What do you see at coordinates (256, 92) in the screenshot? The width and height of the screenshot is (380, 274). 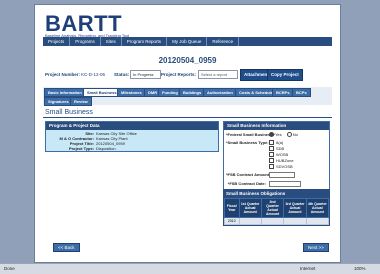 I see `tab-costs-schedule: Costs & Schedule` at bounding box center [256, 92].